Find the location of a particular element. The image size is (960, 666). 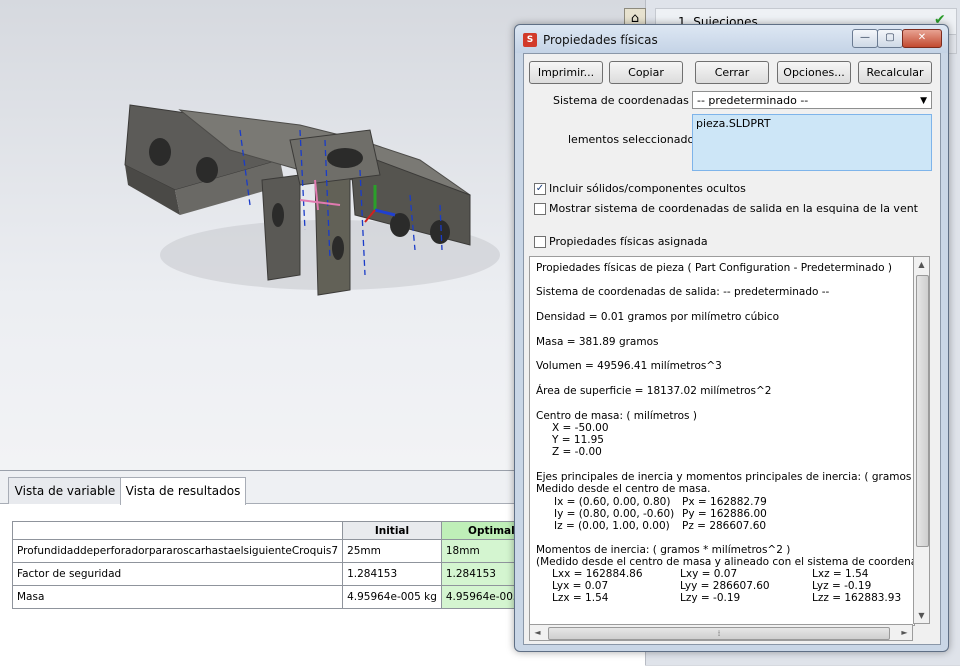

report-line: Lzx = 1.54 is located at coordinates (580, 598).